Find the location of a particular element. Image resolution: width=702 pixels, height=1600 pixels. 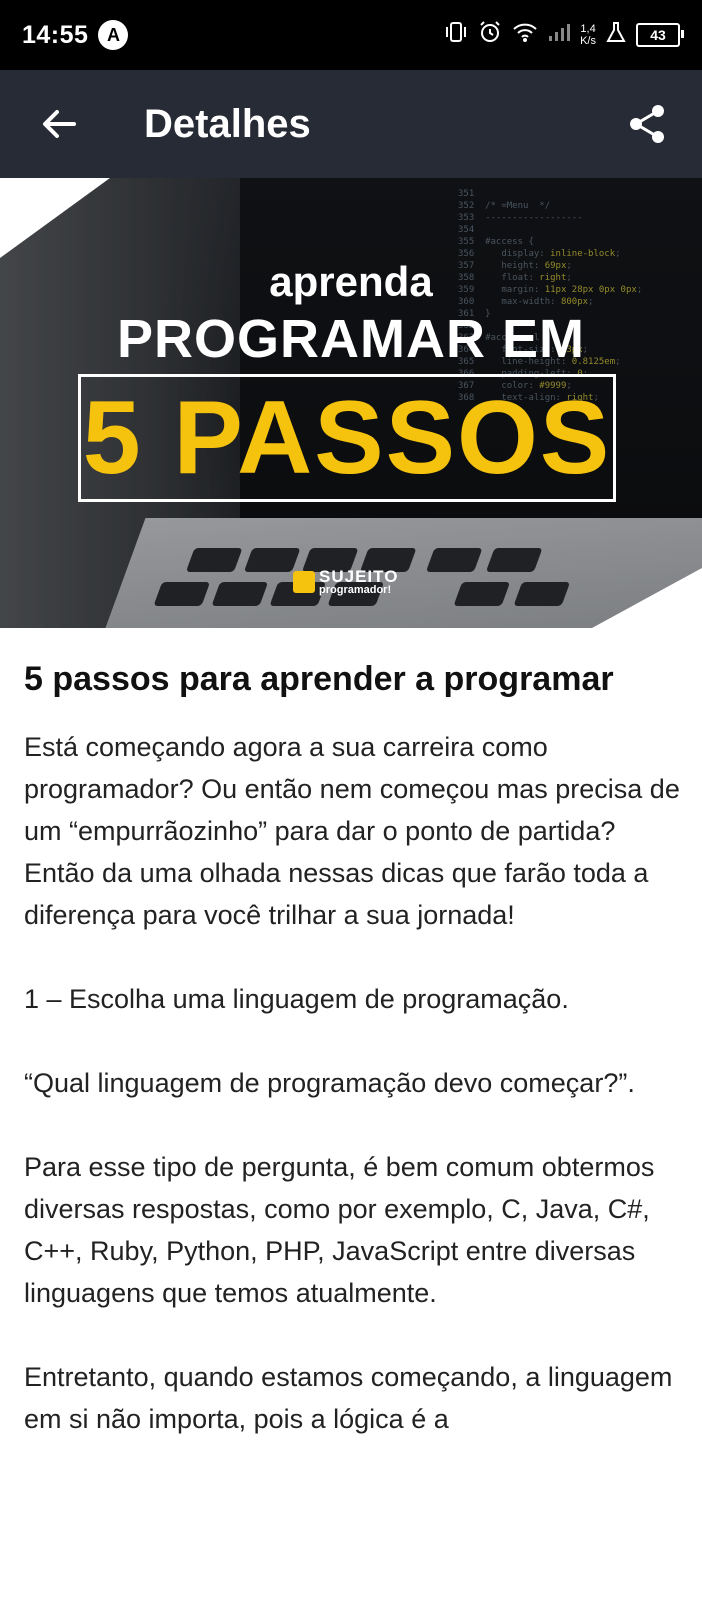

share-button is located at coordinates (647, 124).